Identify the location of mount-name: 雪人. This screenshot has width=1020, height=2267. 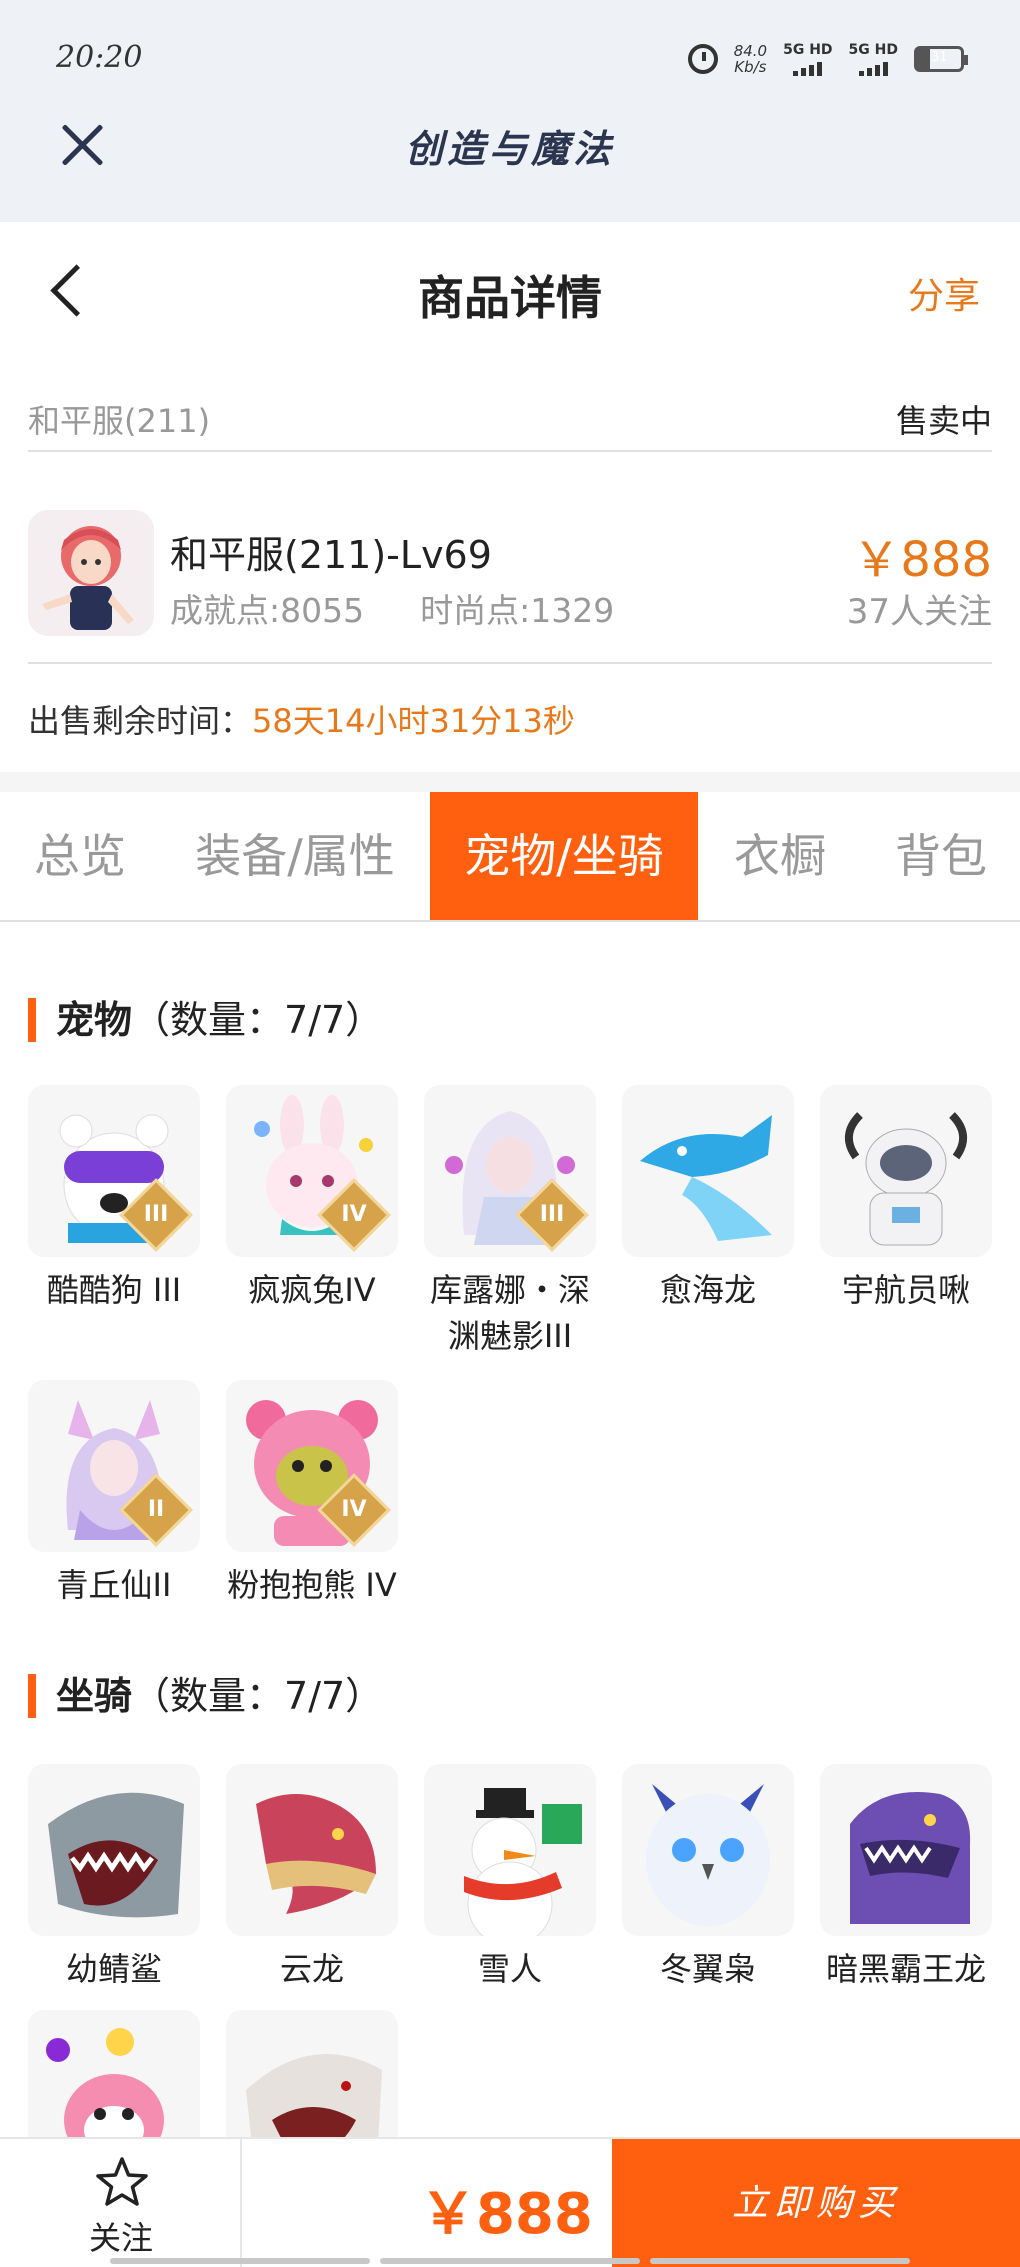
(509, 1969).